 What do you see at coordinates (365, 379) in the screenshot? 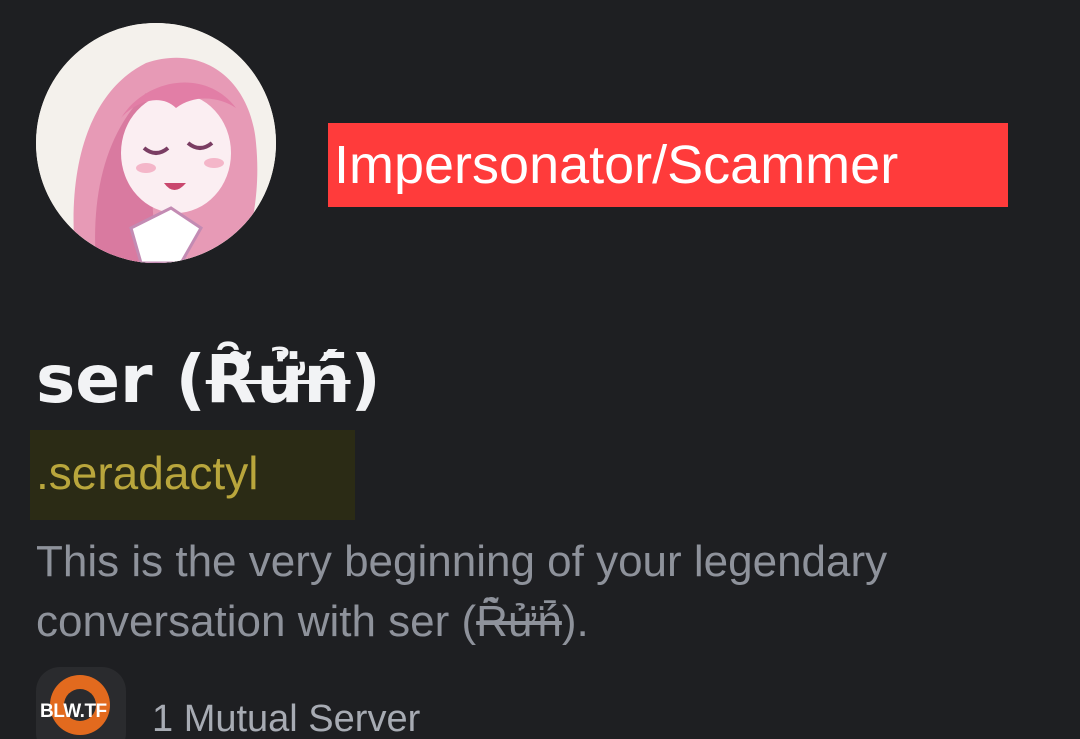
I see `display-name-suffix: )` at bounding box center [365, 379].